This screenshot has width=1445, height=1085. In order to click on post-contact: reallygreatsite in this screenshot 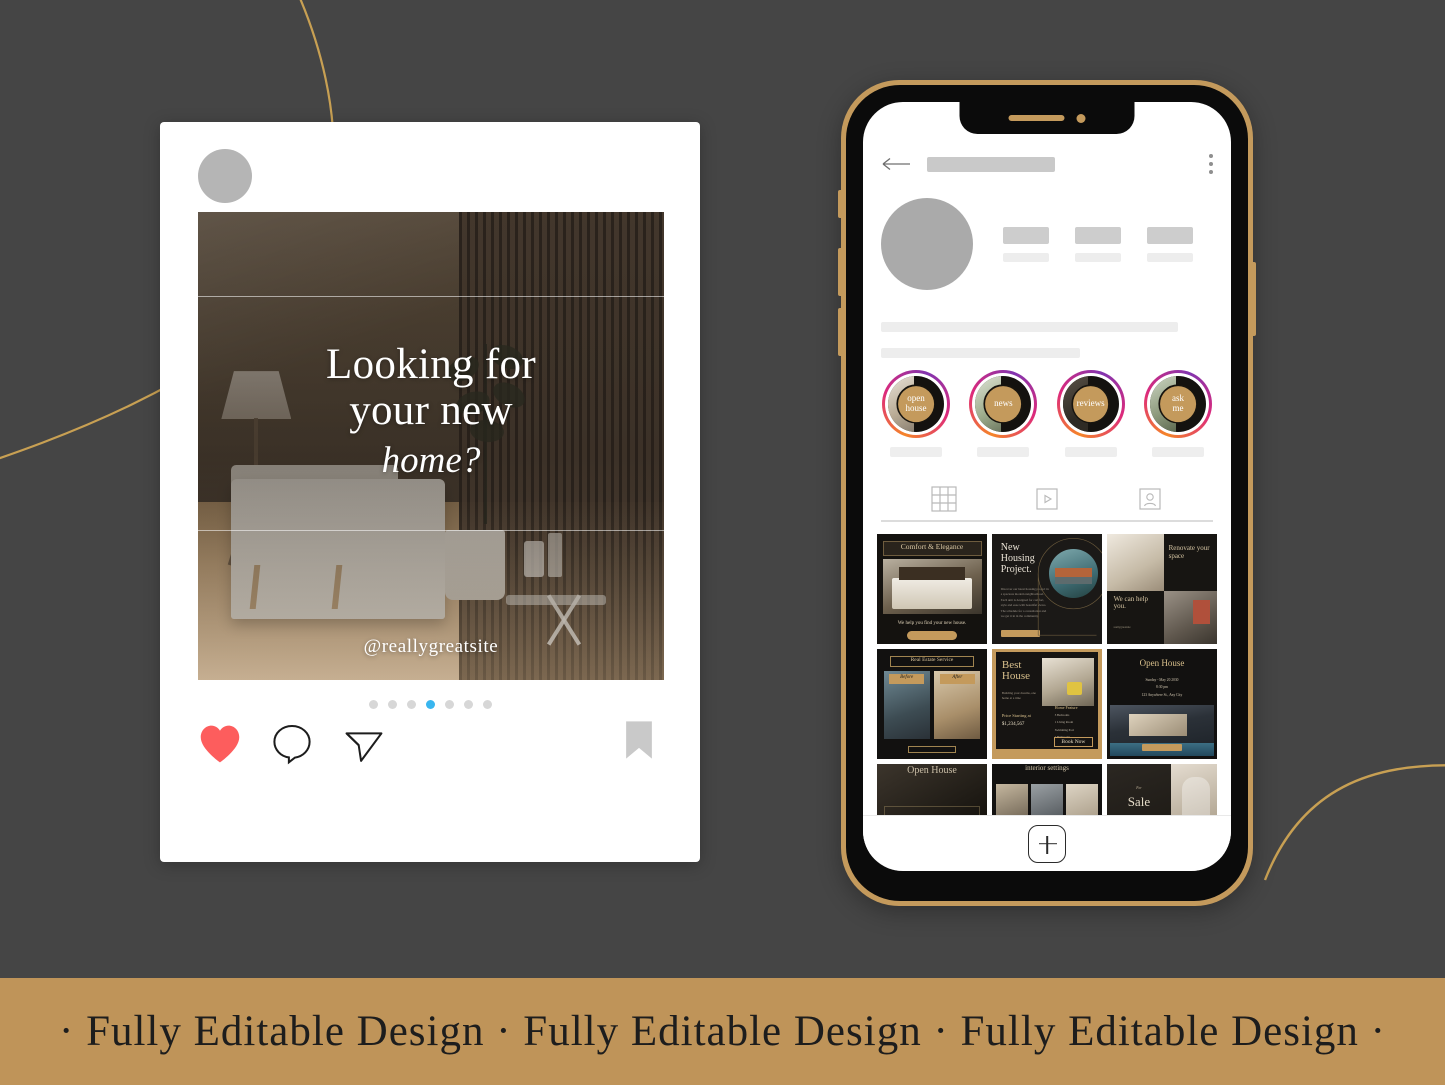, I will do `click(1122, 627)`.